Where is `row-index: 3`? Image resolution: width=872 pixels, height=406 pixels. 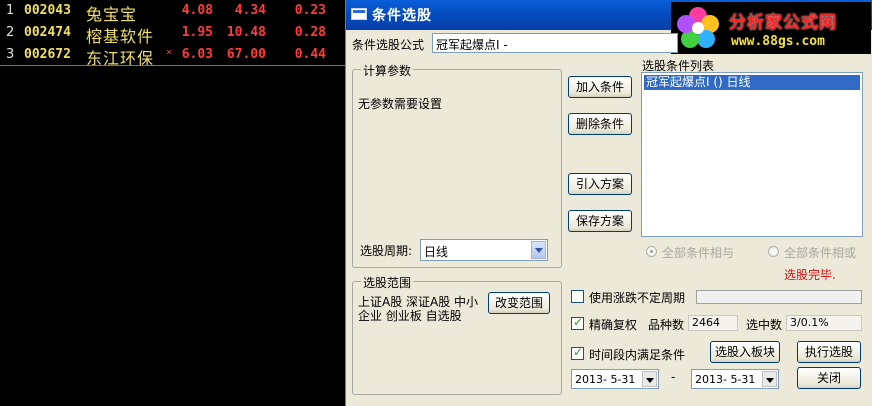
row-index: 3 is located at coordinates (10, 54).